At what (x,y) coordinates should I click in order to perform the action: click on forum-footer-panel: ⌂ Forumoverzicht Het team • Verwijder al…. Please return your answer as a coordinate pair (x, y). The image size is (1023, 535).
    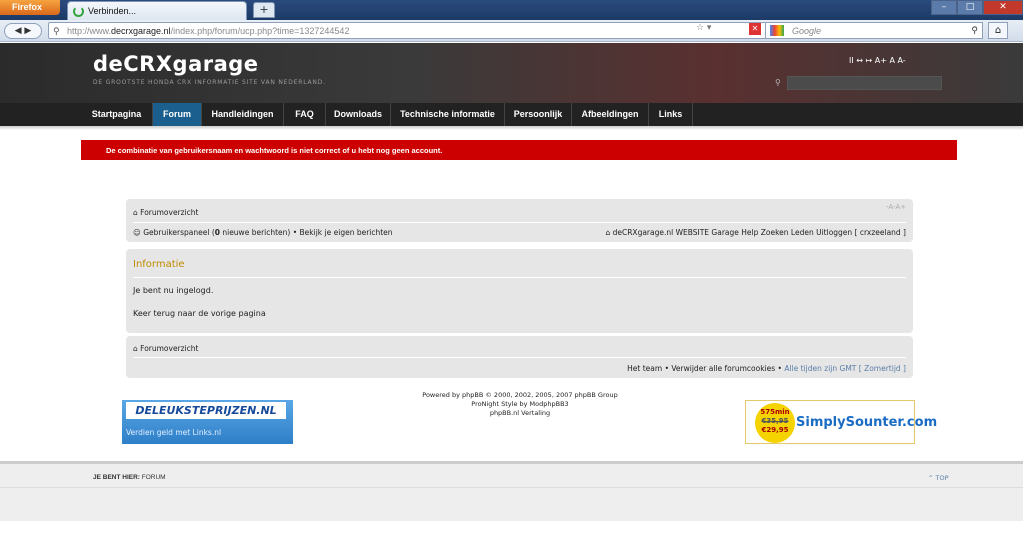
    Looking at the image, I should click on (519, 357).